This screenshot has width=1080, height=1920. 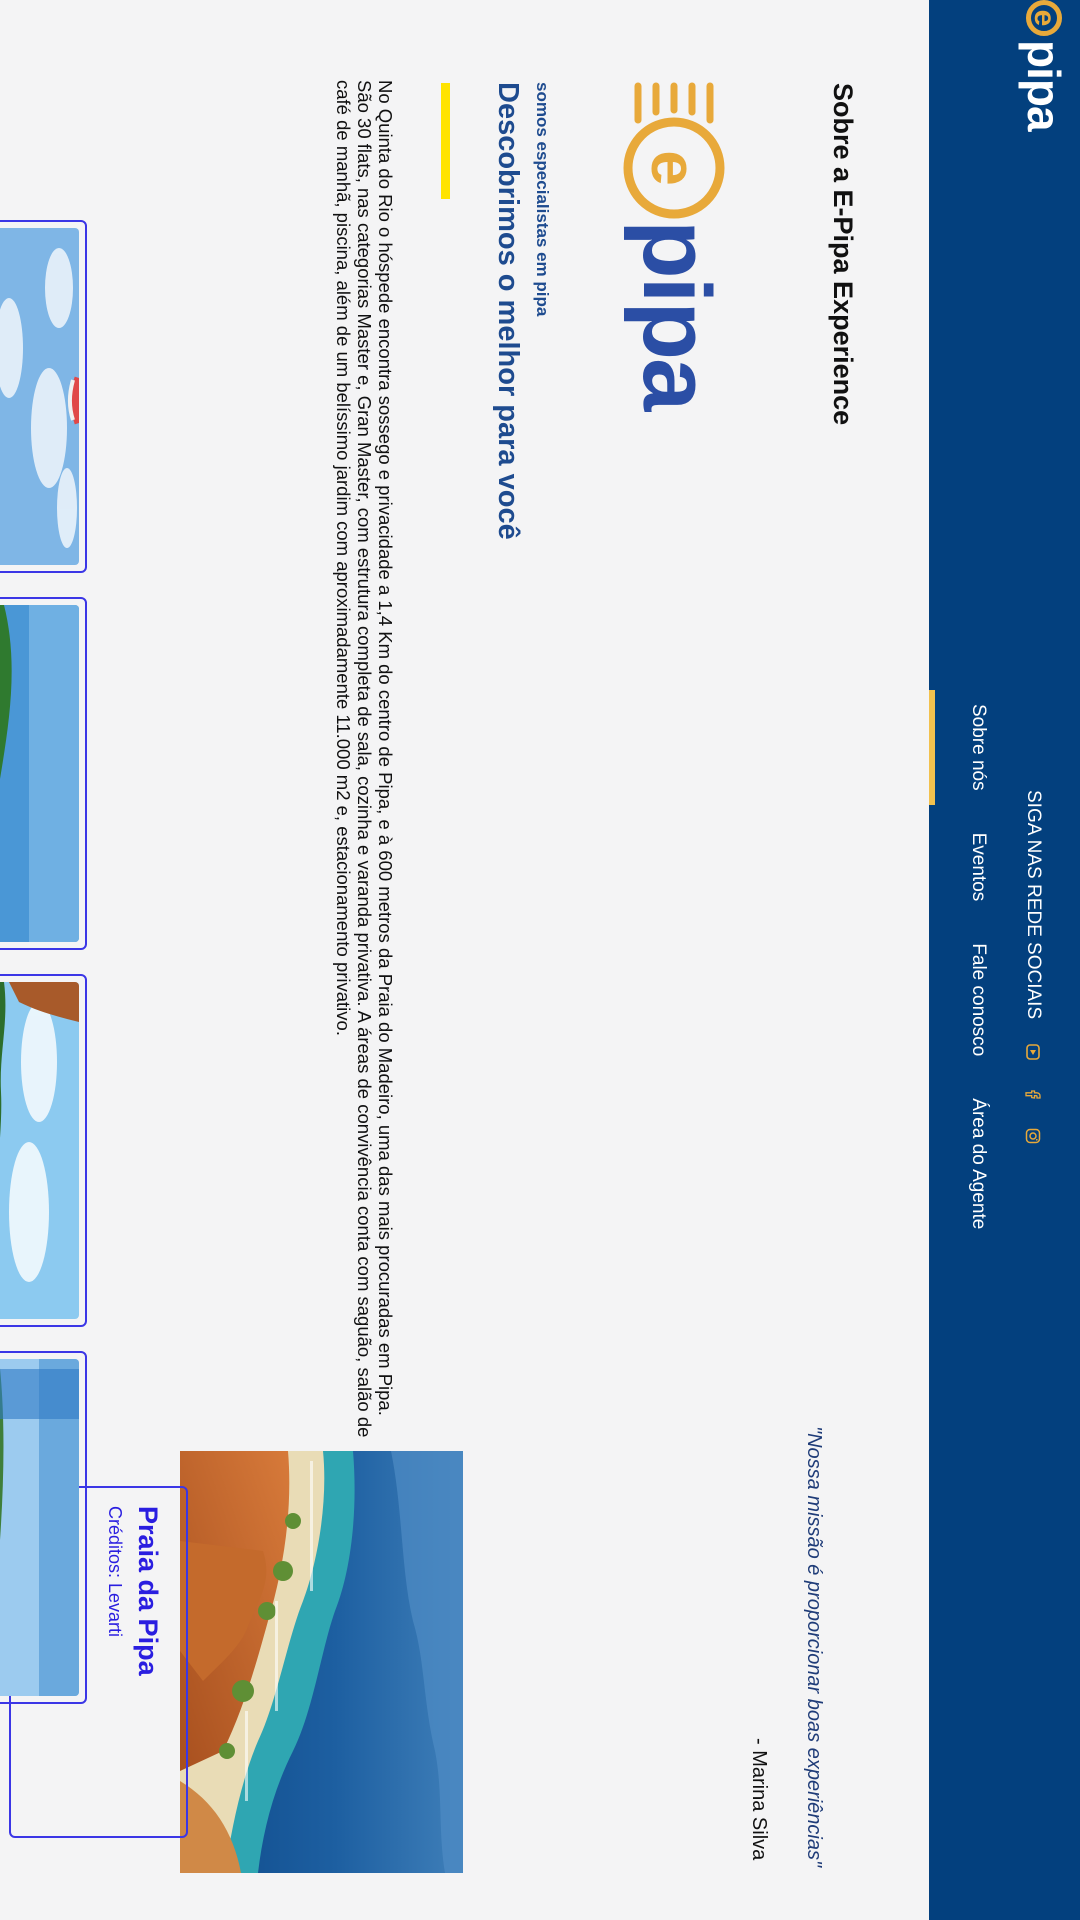 What do you see at coordinates (508, 311) in the screenshot?
I see `headline: Descobrimos o melhor para você` at bounding box center [508, 311].